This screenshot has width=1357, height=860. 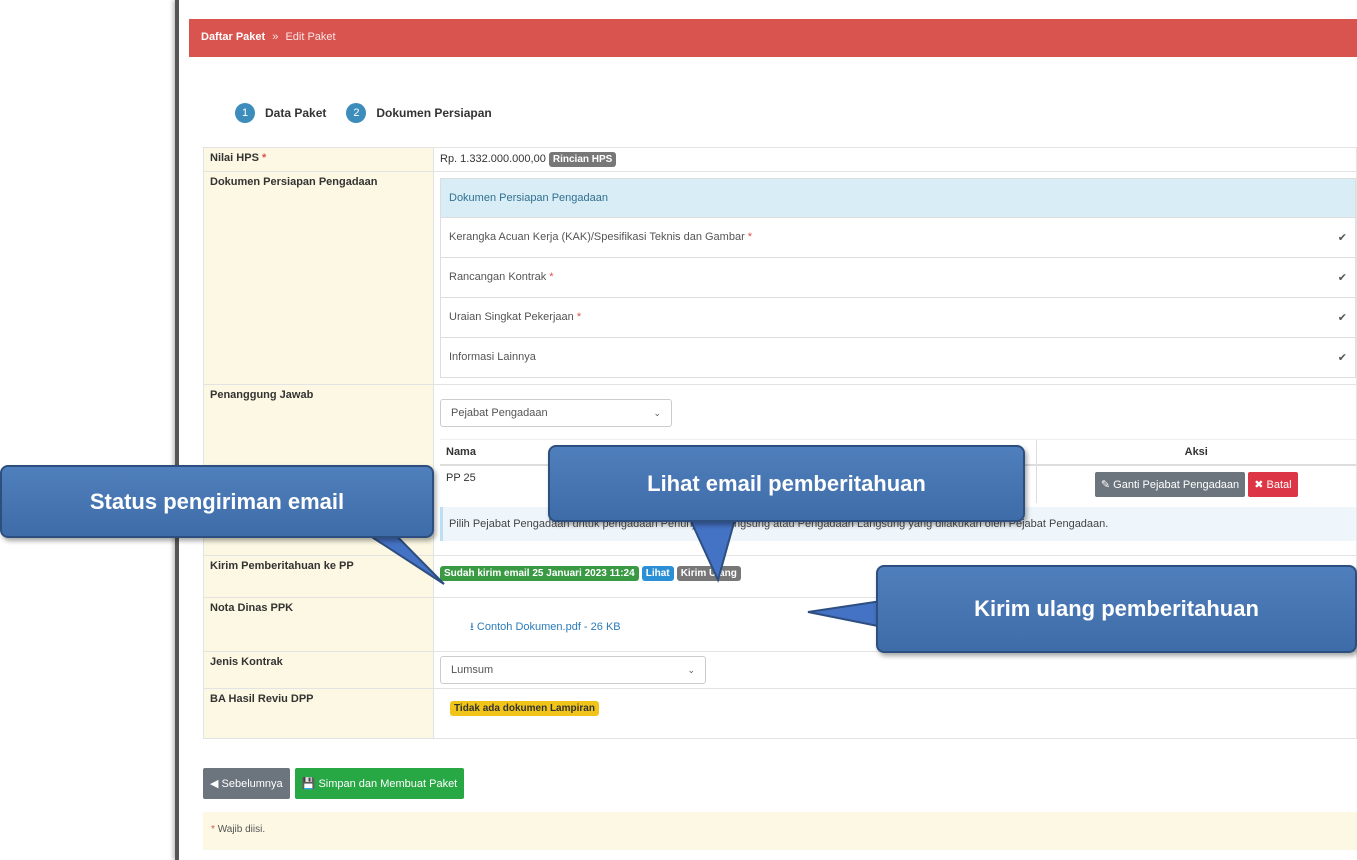 What do you see at coordinates (296, 113) in the screenshot?
I see `step-label: Data Paket` at bounding box center [296, 113].